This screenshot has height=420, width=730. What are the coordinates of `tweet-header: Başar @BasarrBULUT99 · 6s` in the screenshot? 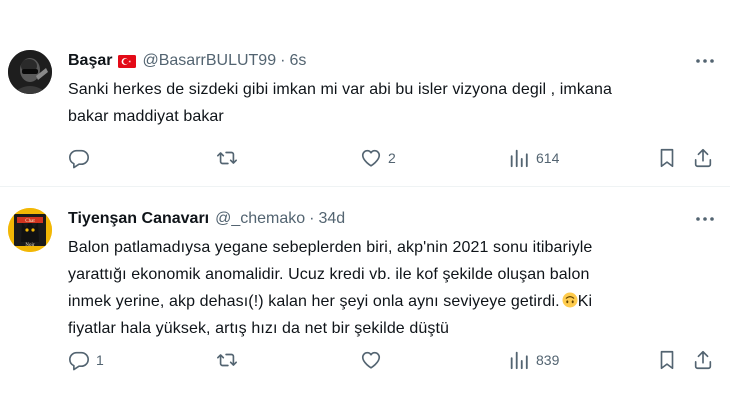 It's located at (187, 61).